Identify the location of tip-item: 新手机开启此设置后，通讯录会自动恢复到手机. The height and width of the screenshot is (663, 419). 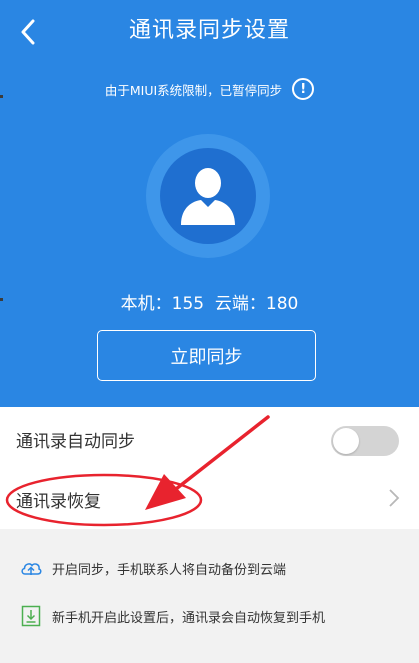
(172, 616).